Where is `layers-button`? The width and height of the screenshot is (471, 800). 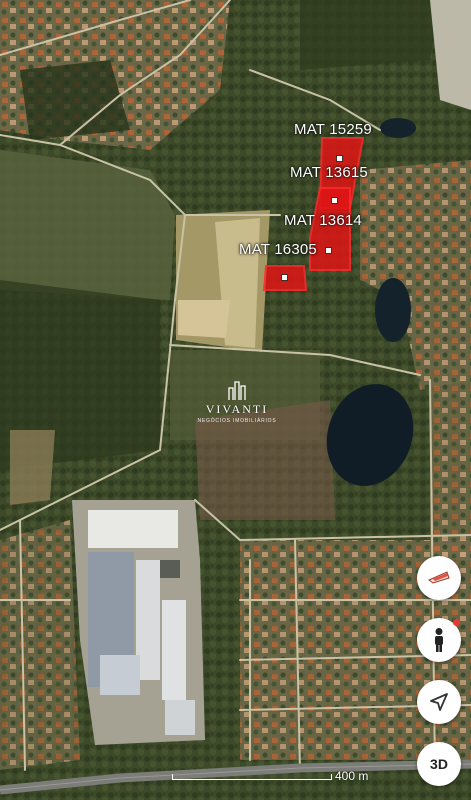 layers-button is located at coordinates (439, 578).